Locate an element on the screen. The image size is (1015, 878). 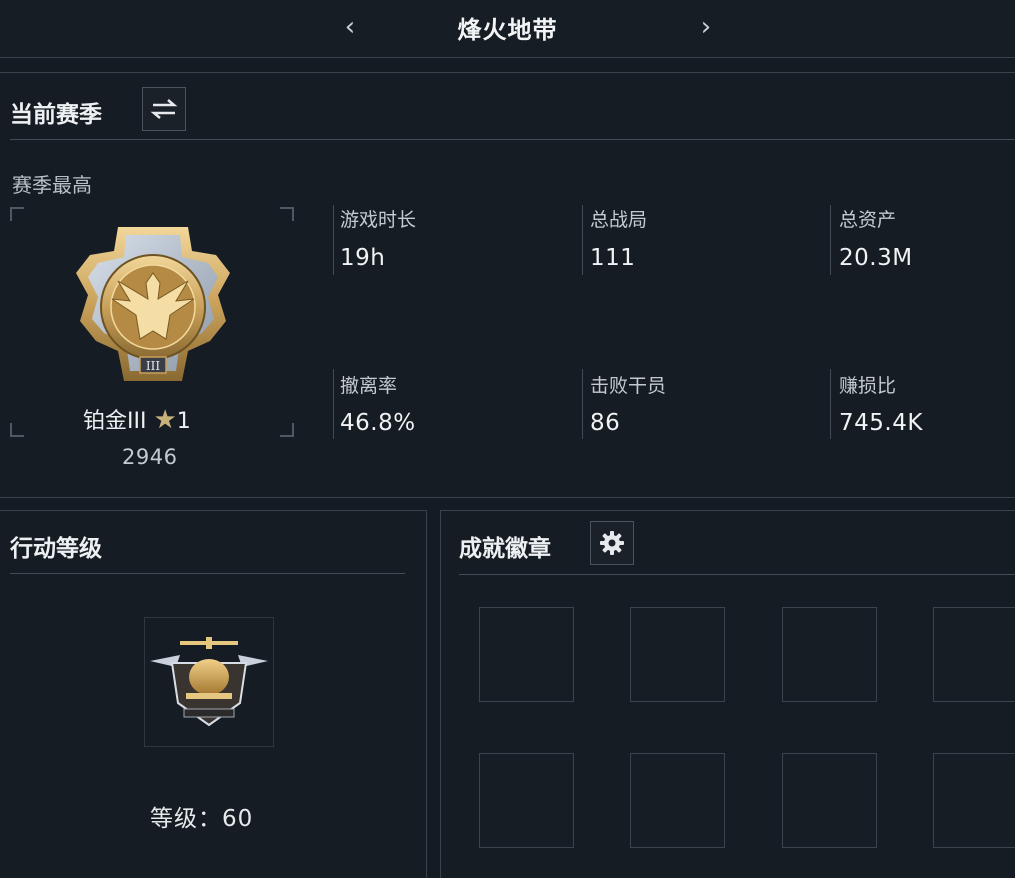
stat-label-profit-ratio: 赚损比 is located at coordinates (868, 386).